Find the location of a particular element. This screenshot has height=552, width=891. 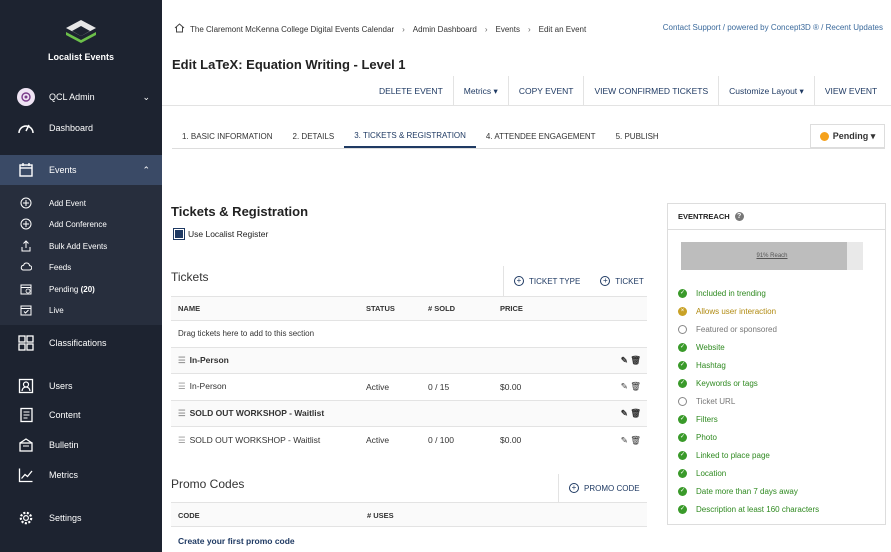

tab-publish: 5. PUBLISH is located at coordinates (637, 136).